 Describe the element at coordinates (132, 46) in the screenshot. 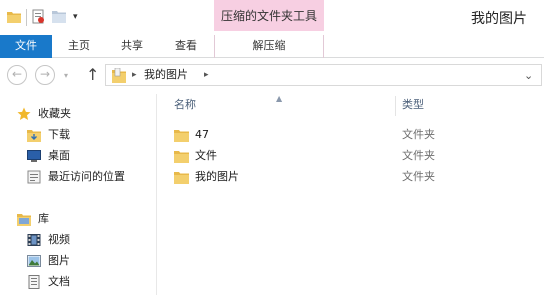

I see `tab-share: 共享` at that location.